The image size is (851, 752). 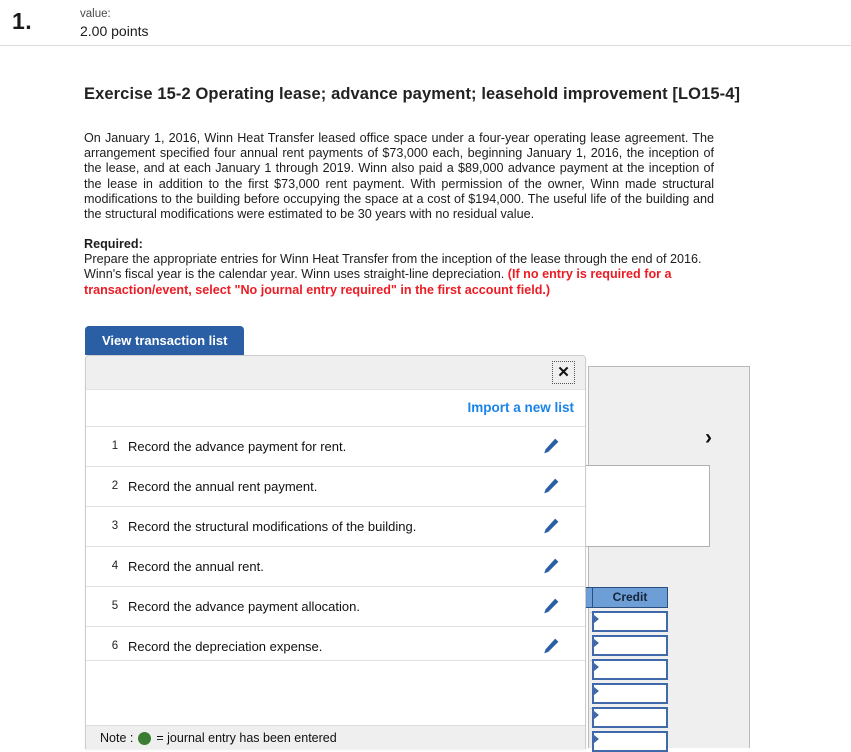 I want to click on note-prefix: Note :, so click(x=117, y=738).